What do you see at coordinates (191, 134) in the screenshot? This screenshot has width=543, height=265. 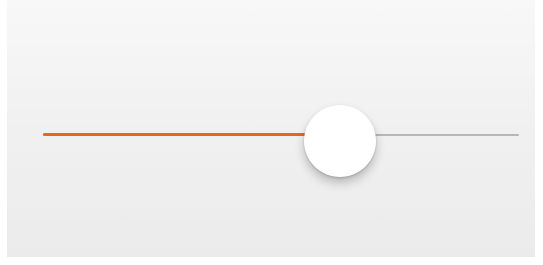 I see `slider-fill` at bounding box center [191, 134].